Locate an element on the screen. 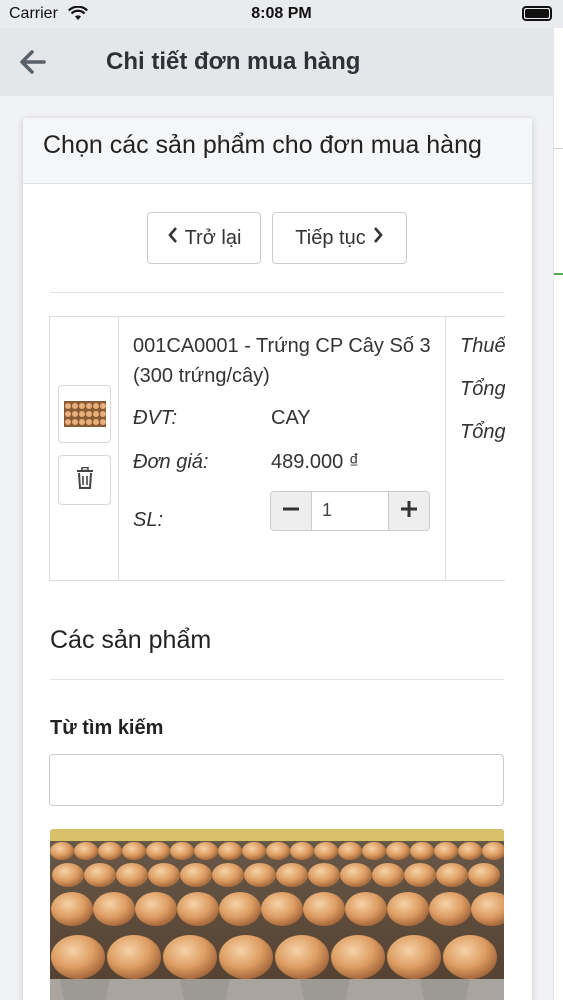 Image resolution: width=563 pixels, height=1000 pixels. accent-marker is located at coordinates (558, 274).